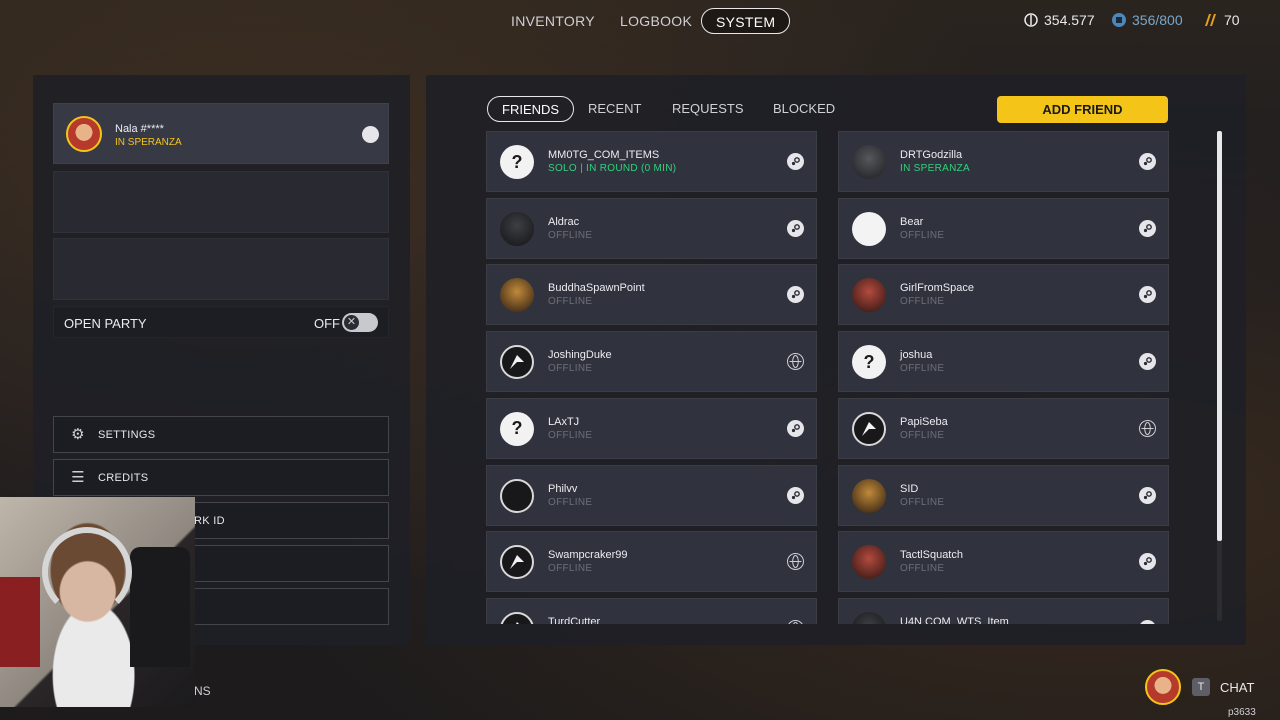 The image size is (1280, 720). I want to click on friend-name: Bear, so click(912, 221).